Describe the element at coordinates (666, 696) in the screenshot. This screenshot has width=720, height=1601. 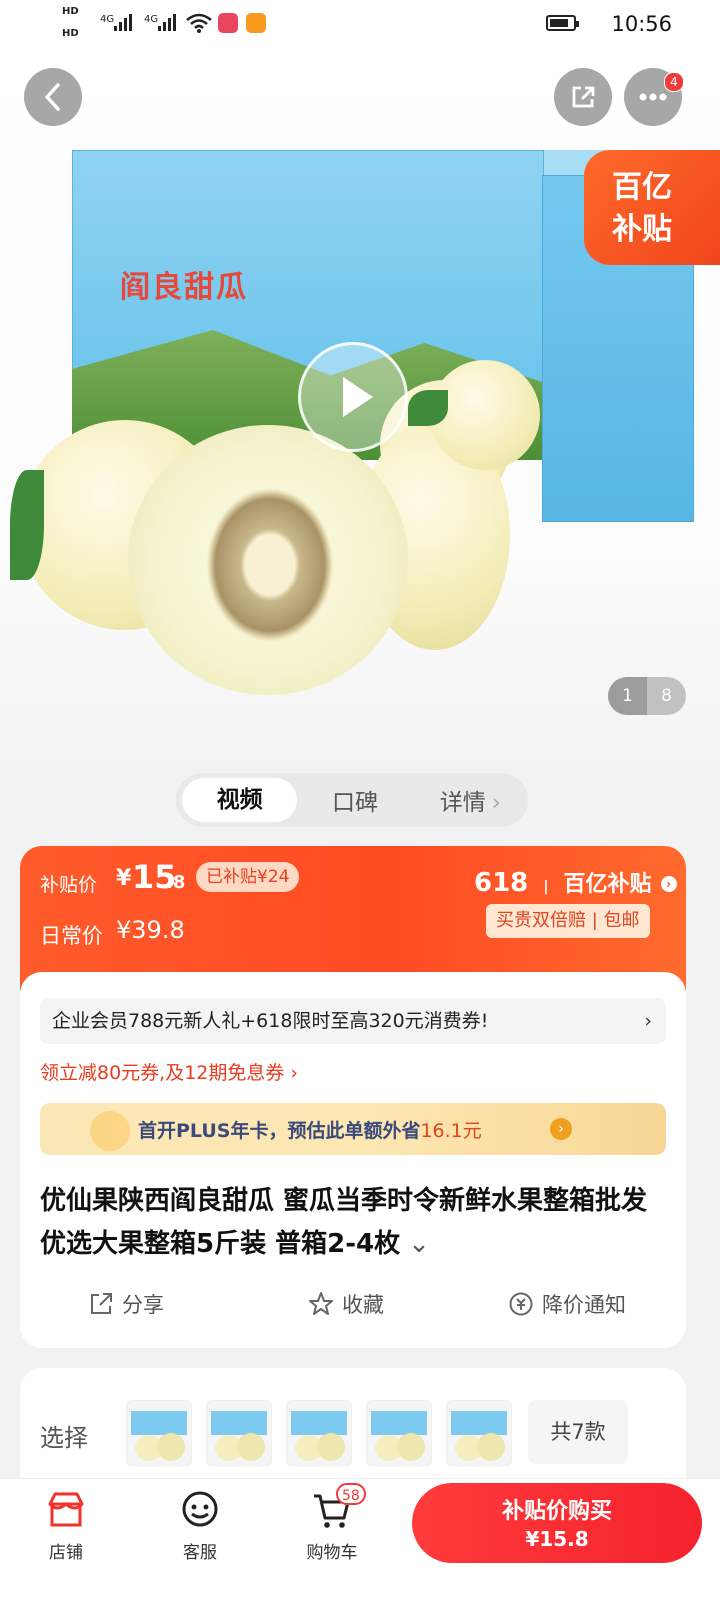
I see `pager-total: 8` at that location.